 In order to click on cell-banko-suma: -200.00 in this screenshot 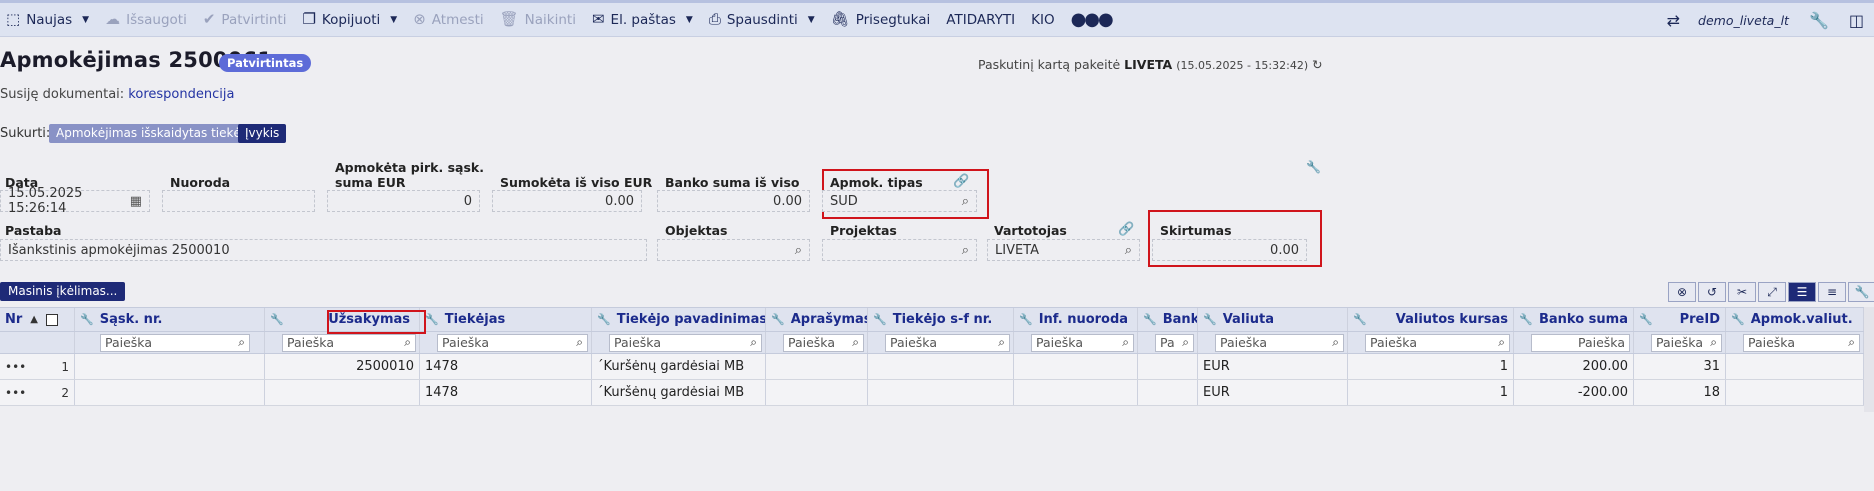, I will do `click(1574, 392)`.